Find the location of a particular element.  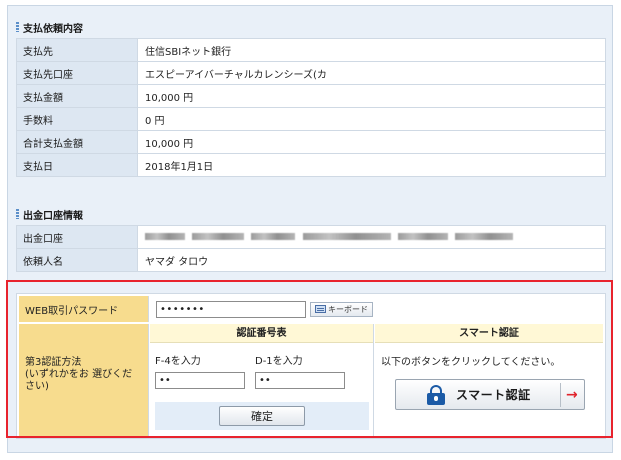

table-row: 支払金額 10,000 円 is located at coordinates (311, 96).